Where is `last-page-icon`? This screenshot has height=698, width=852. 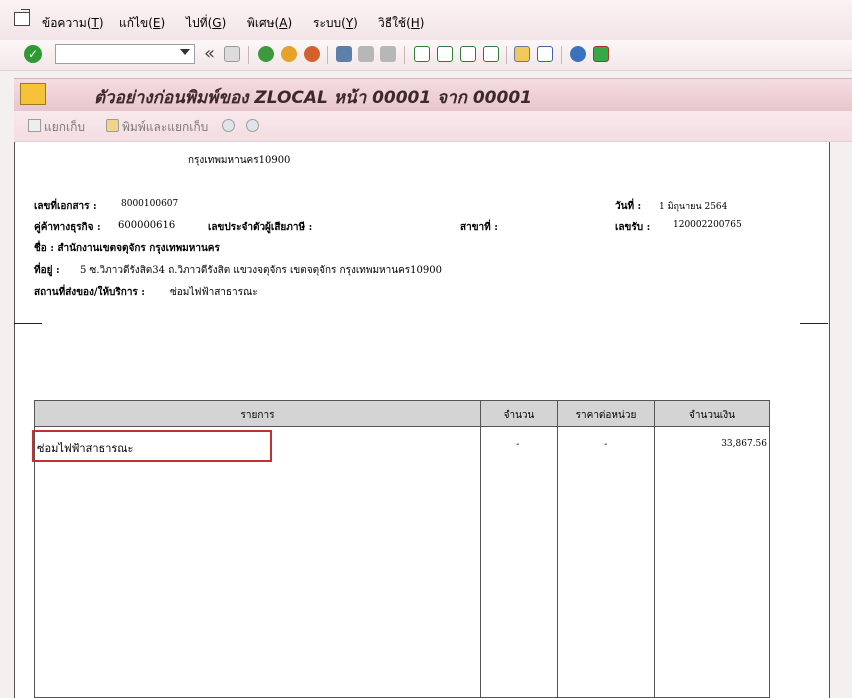 last-page-icon is located at coordinates (491, 54).